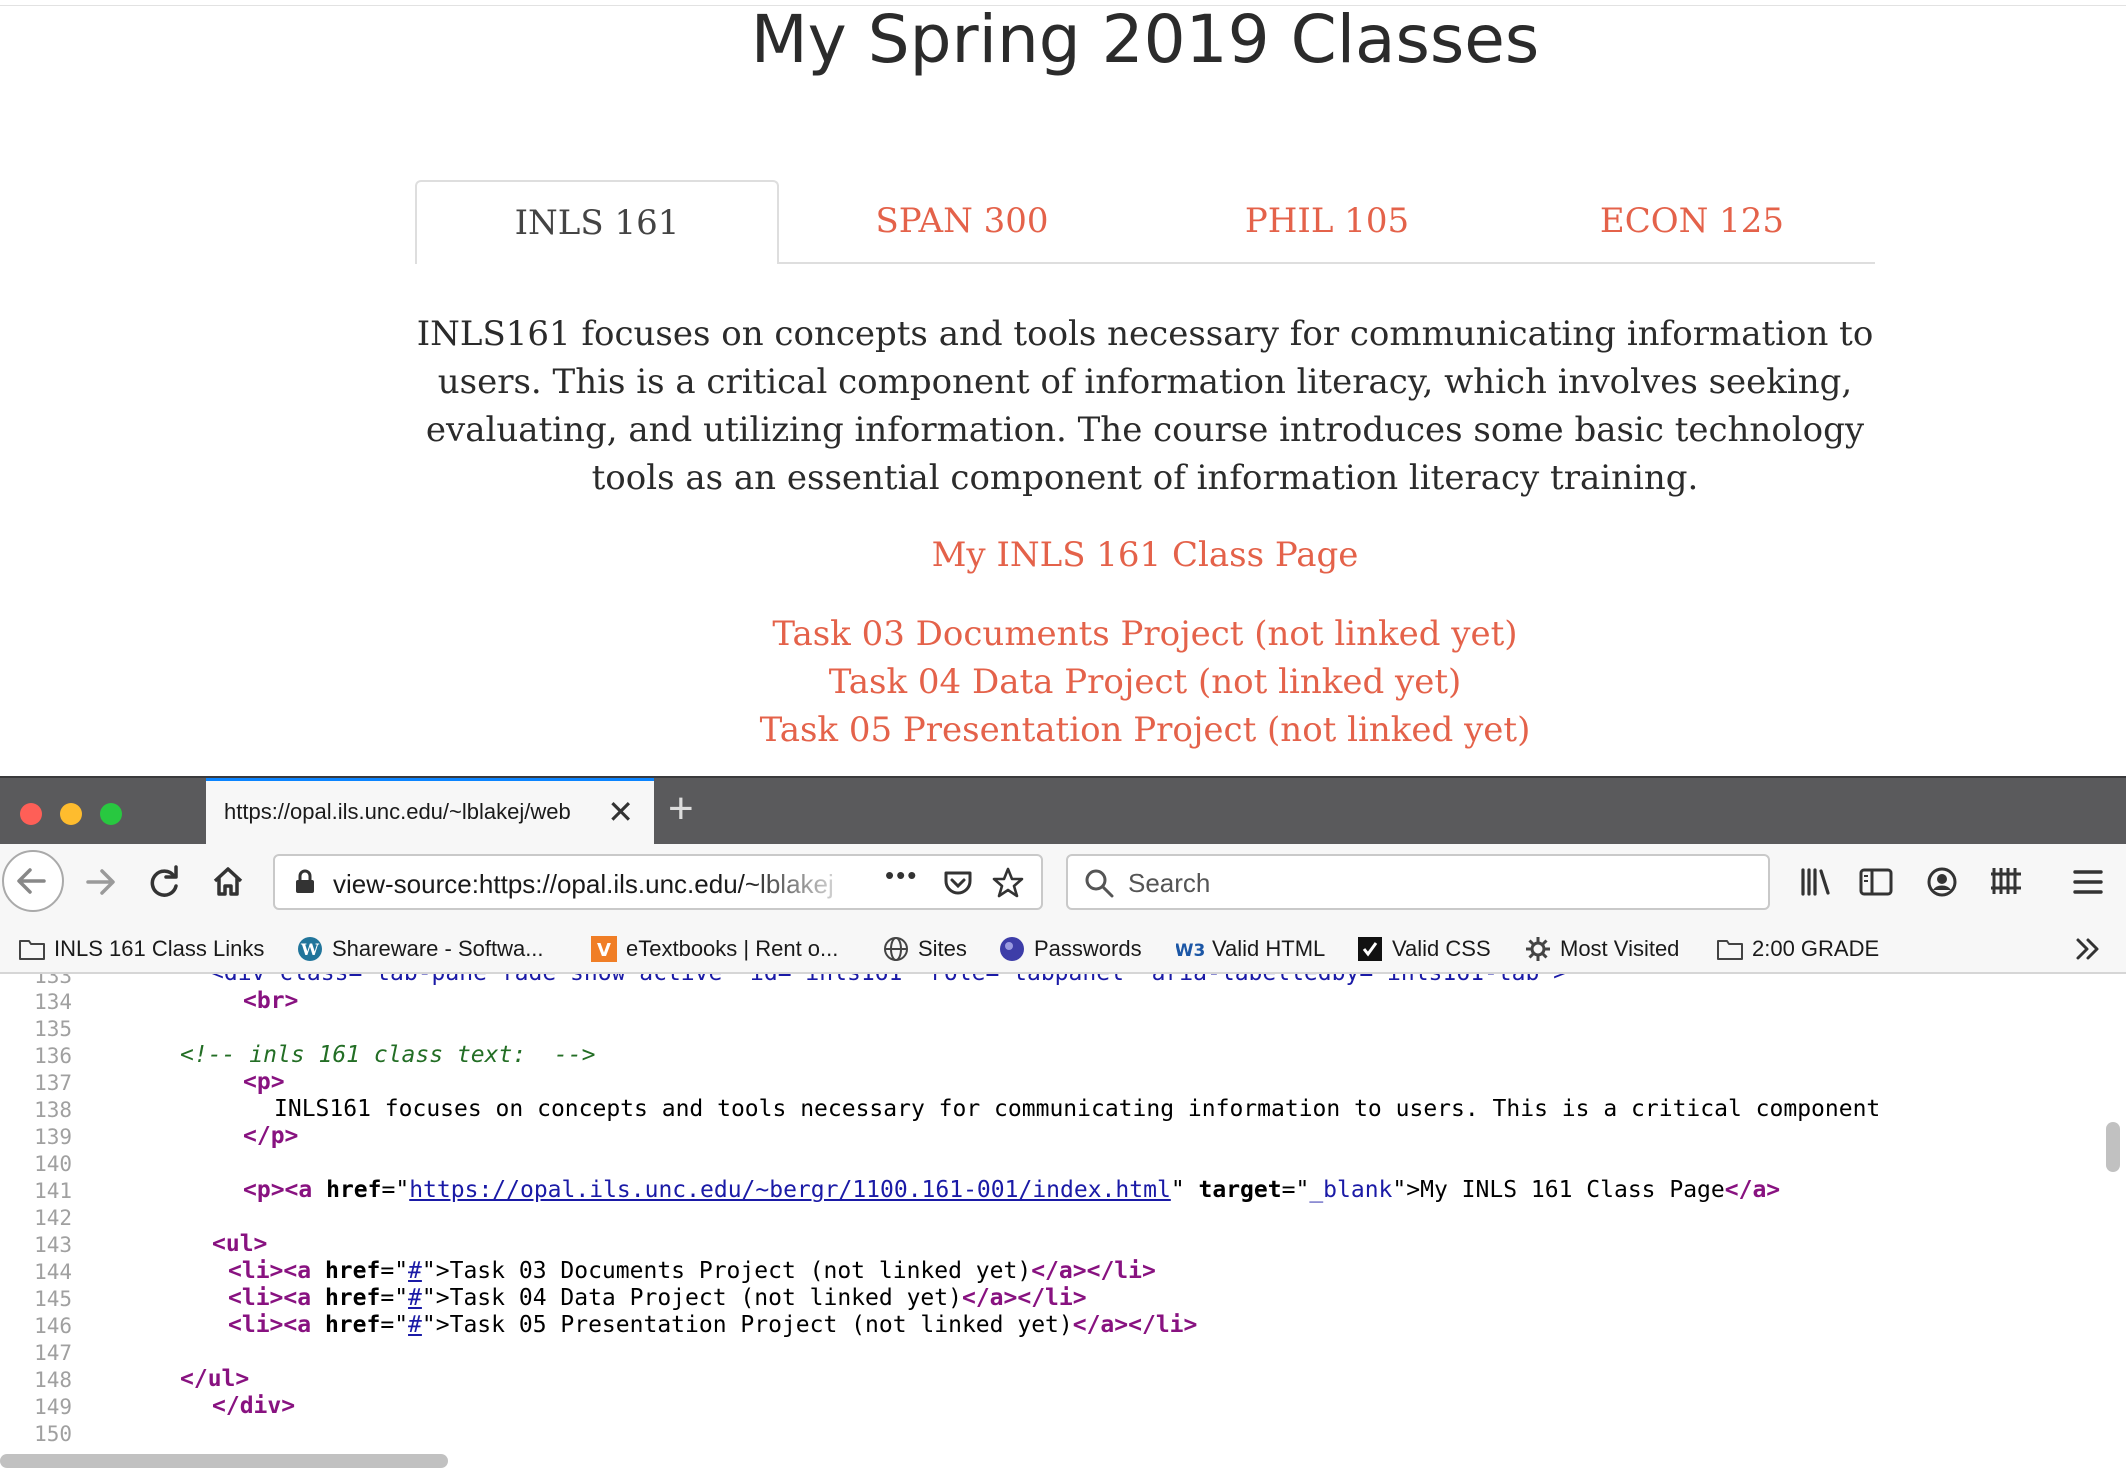 The width and height of the screenshot is (2126, 1468). I want to click on home-icon, so click(228, 882).